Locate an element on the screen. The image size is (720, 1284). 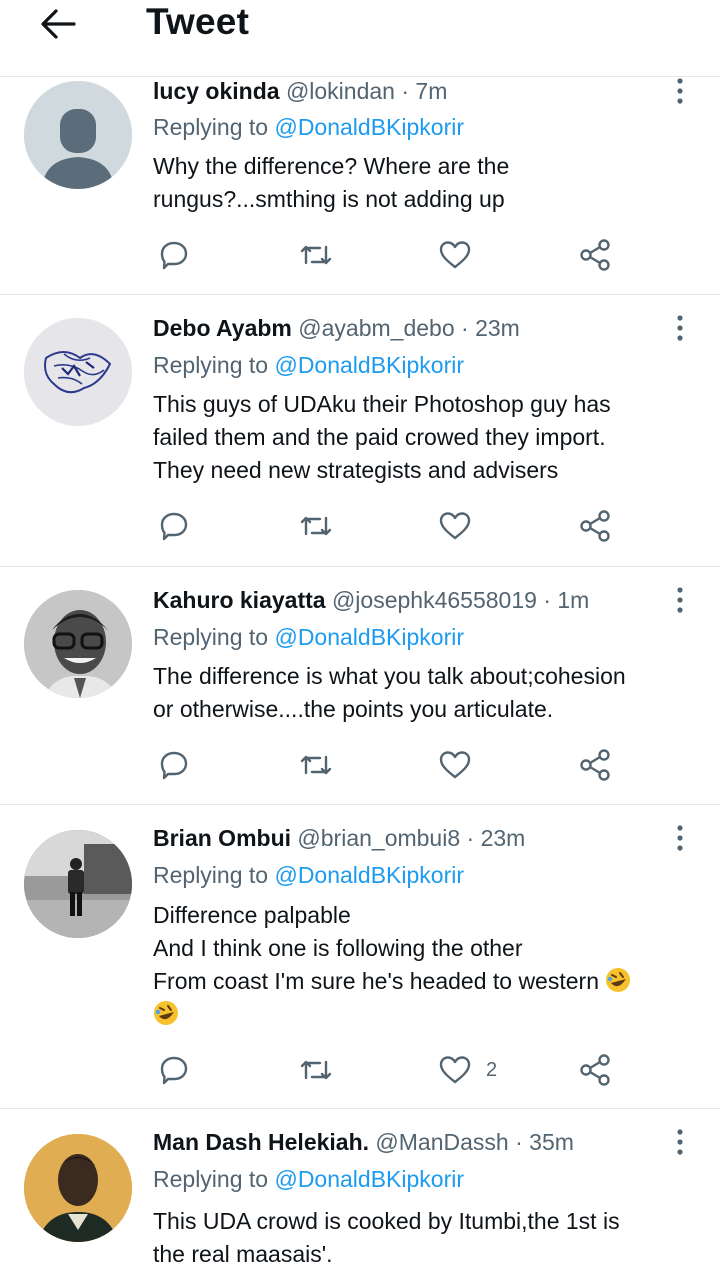
user-handle: @josephk46558019 is located at coordinates (434, 600).